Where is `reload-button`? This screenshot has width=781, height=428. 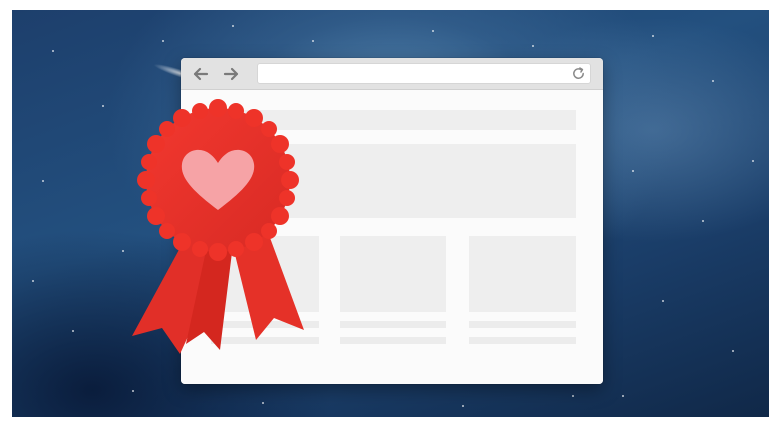
reload-button is located at coordinates (578, 73).